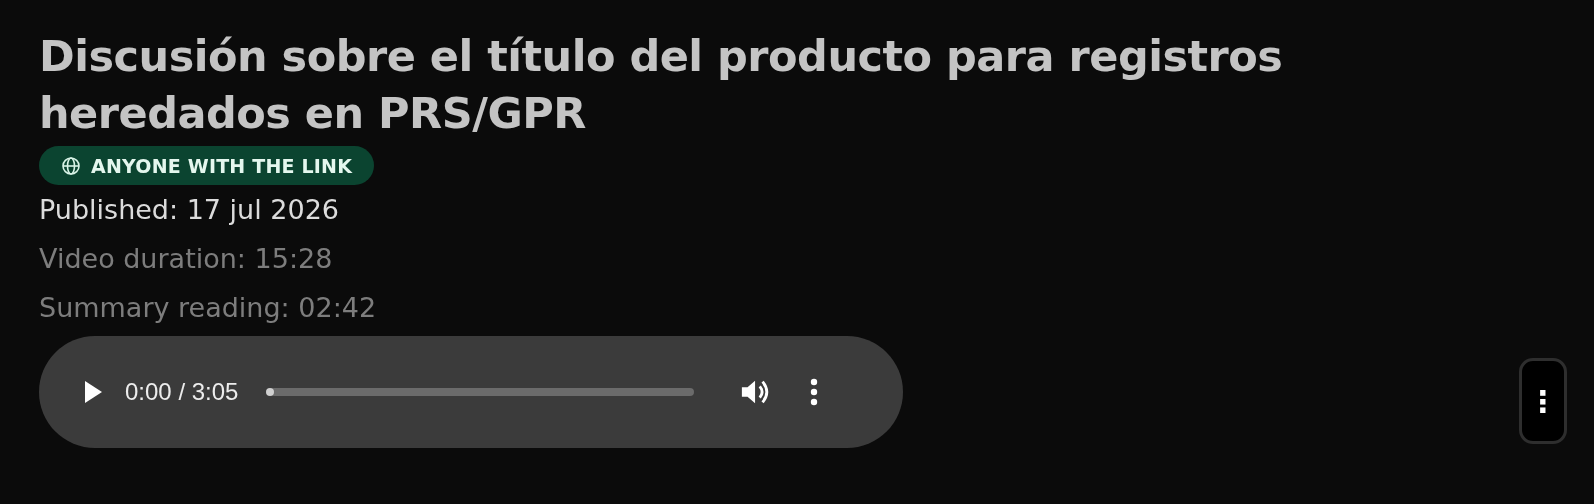 The width and height of the screenshot is (1594, 504). What do you see at coordinates (93, 392) in the screenshot?
I see `play-icon` at bounding box center [93, 392].